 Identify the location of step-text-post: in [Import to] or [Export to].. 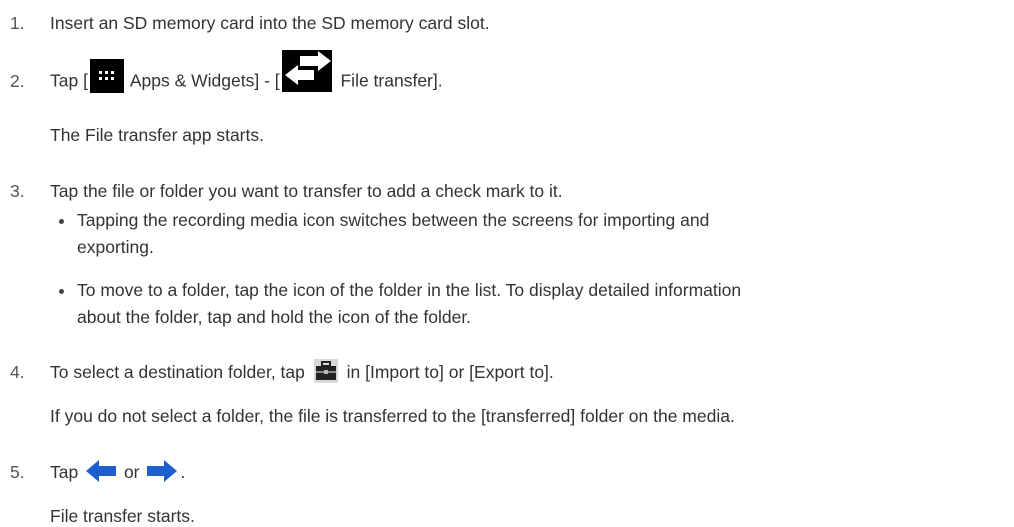
(447, 372).